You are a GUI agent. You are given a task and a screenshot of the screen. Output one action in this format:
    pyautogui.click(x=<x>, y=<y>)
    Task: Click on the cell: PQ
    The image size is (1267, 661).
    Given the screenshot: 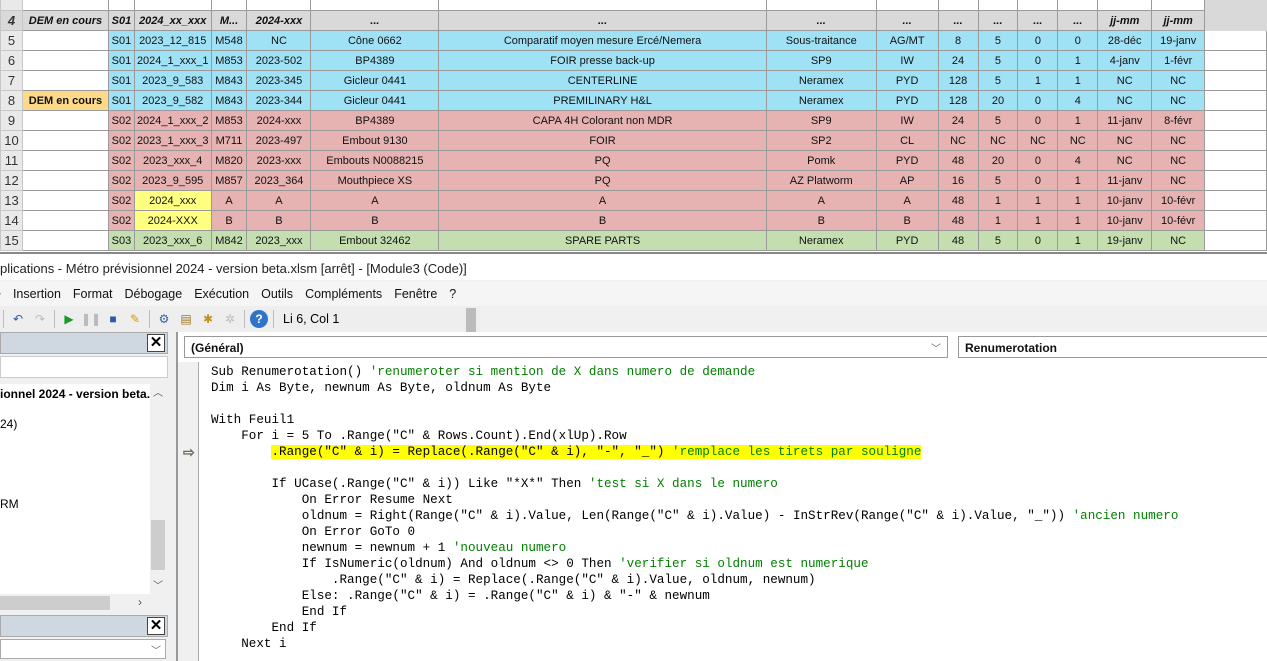 What is the action you would take?
    pyautogui.click(x=602, y=160)
    